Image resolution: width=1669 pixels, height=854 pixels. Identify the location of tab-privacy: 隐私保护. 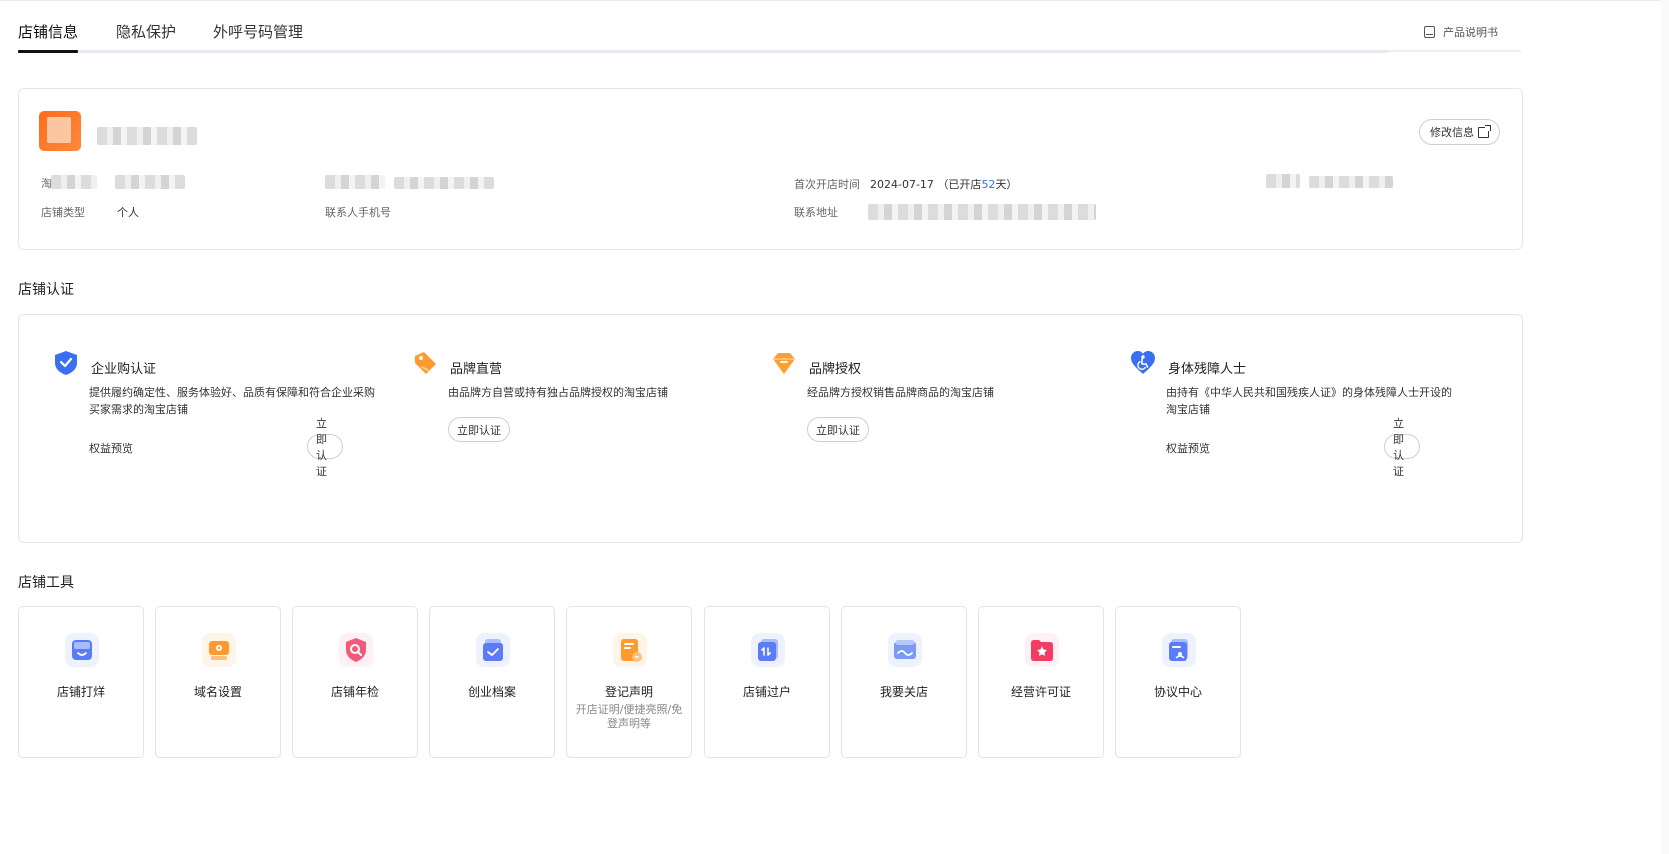
(146, 31).